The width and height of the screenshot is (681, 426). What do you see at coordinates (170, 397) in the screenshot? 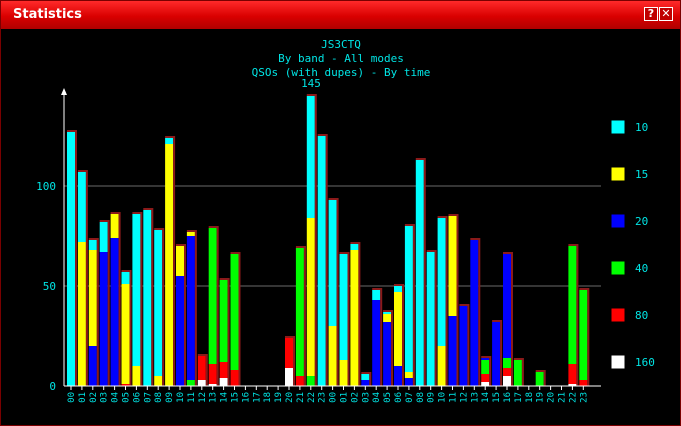
I see `x-tick-label: 09` at bounding box center [170, 397].